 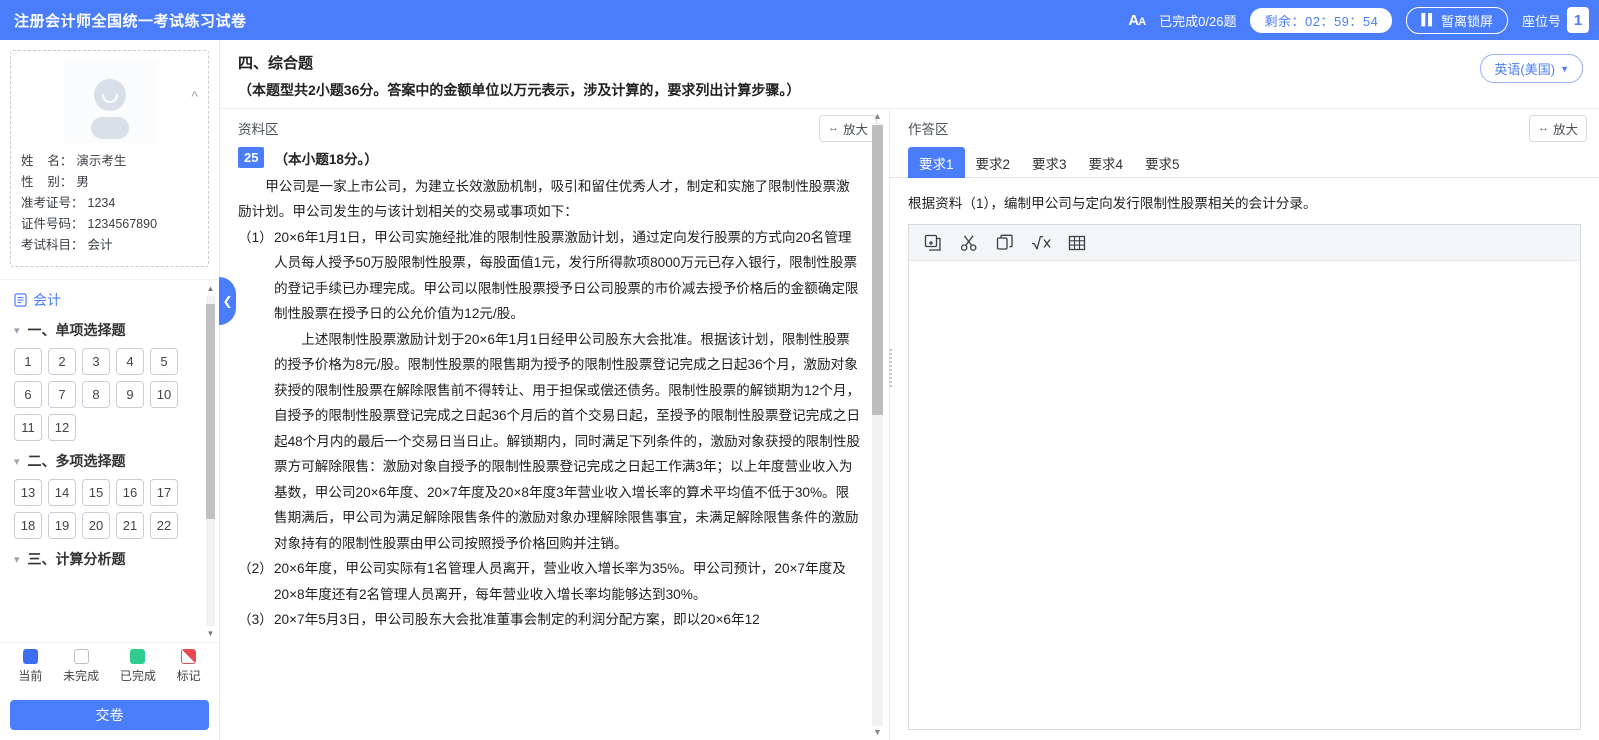 What do you see at coordinates (1321, 20) in the screenshot?
I see `countdown-timer: 剩余：02：59：54` at bounding box center [1321, 20].